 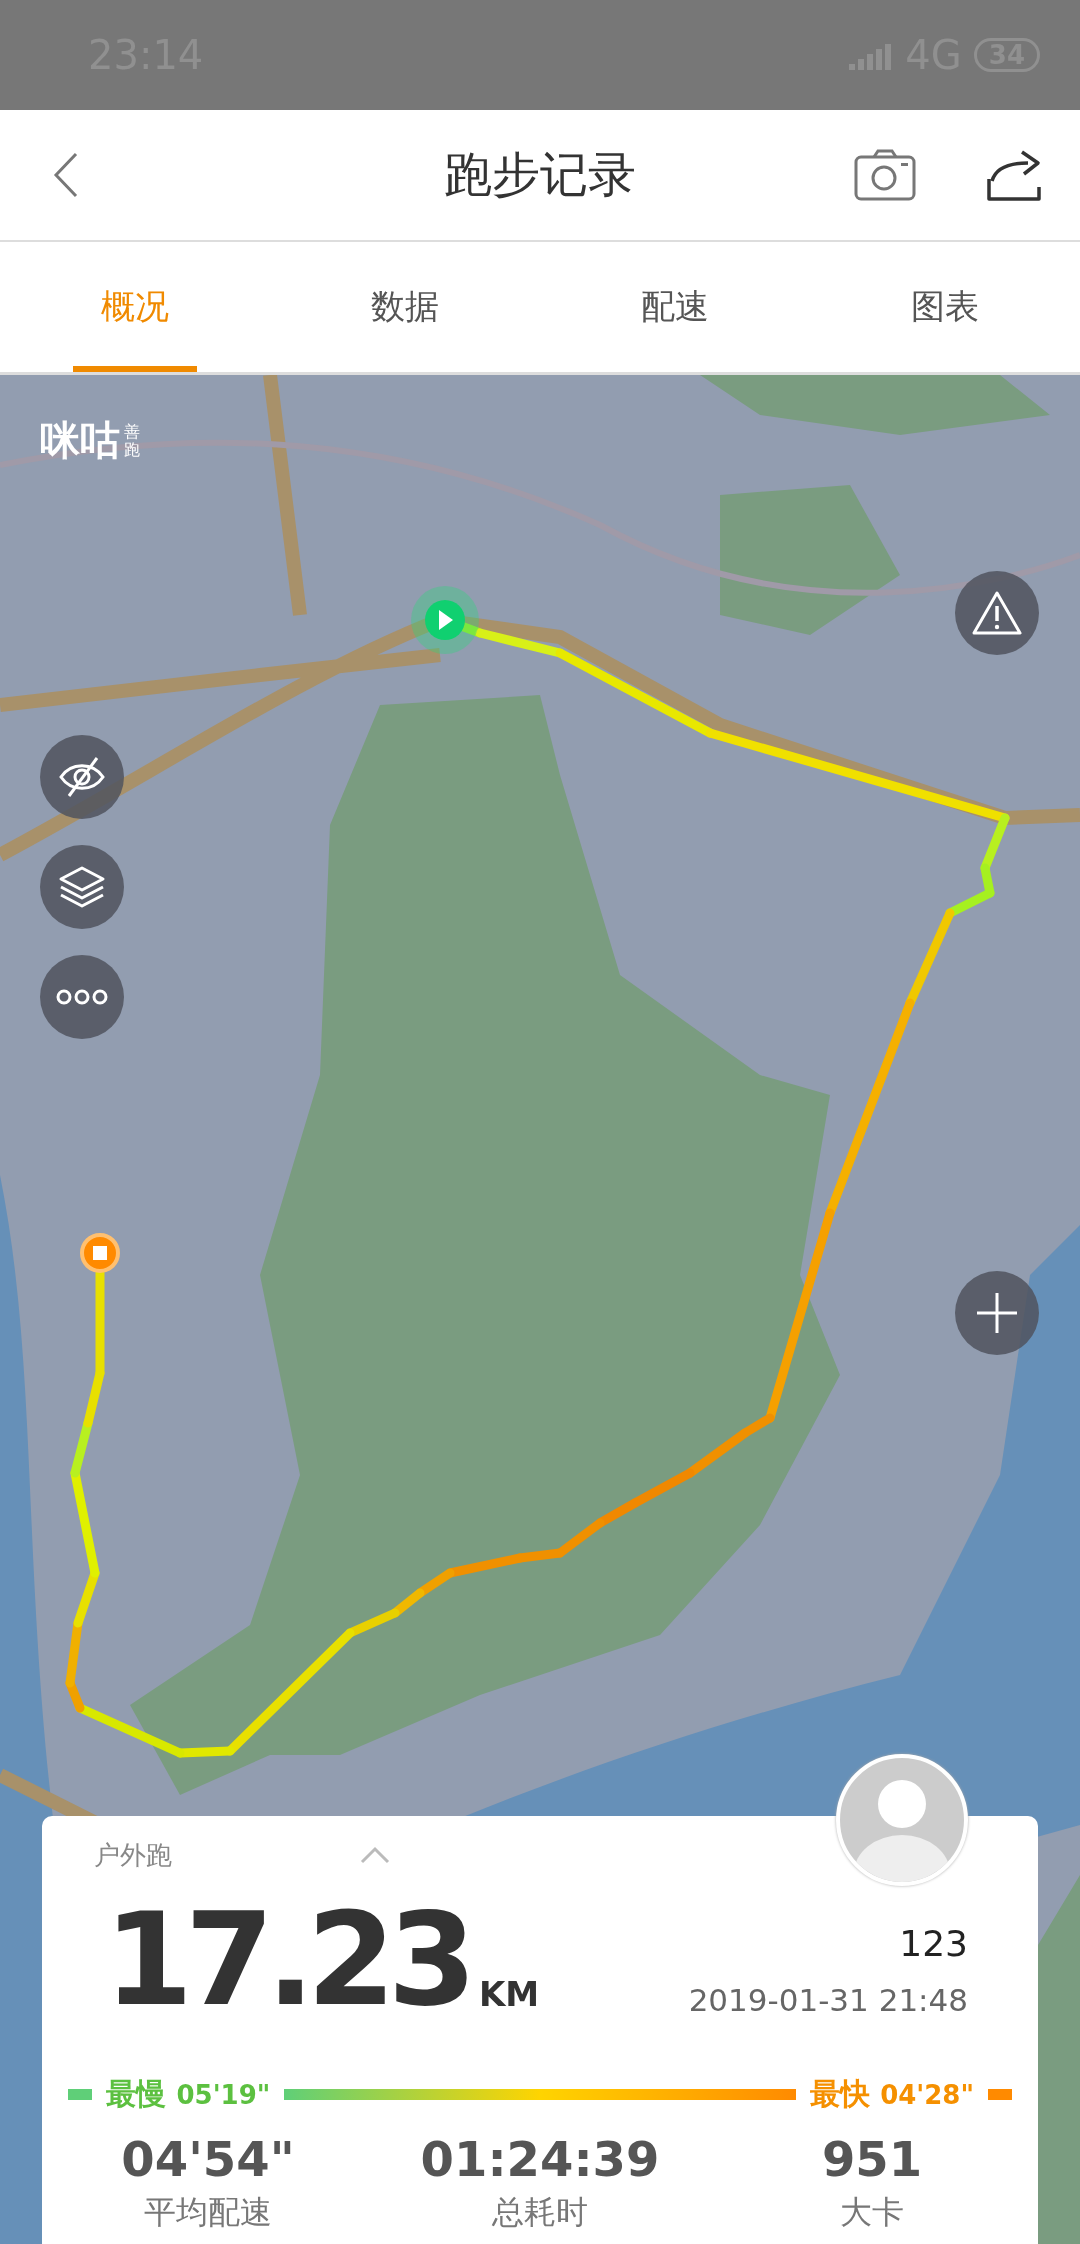 I want to click on tab: 图表, so click(x=945, y=307).